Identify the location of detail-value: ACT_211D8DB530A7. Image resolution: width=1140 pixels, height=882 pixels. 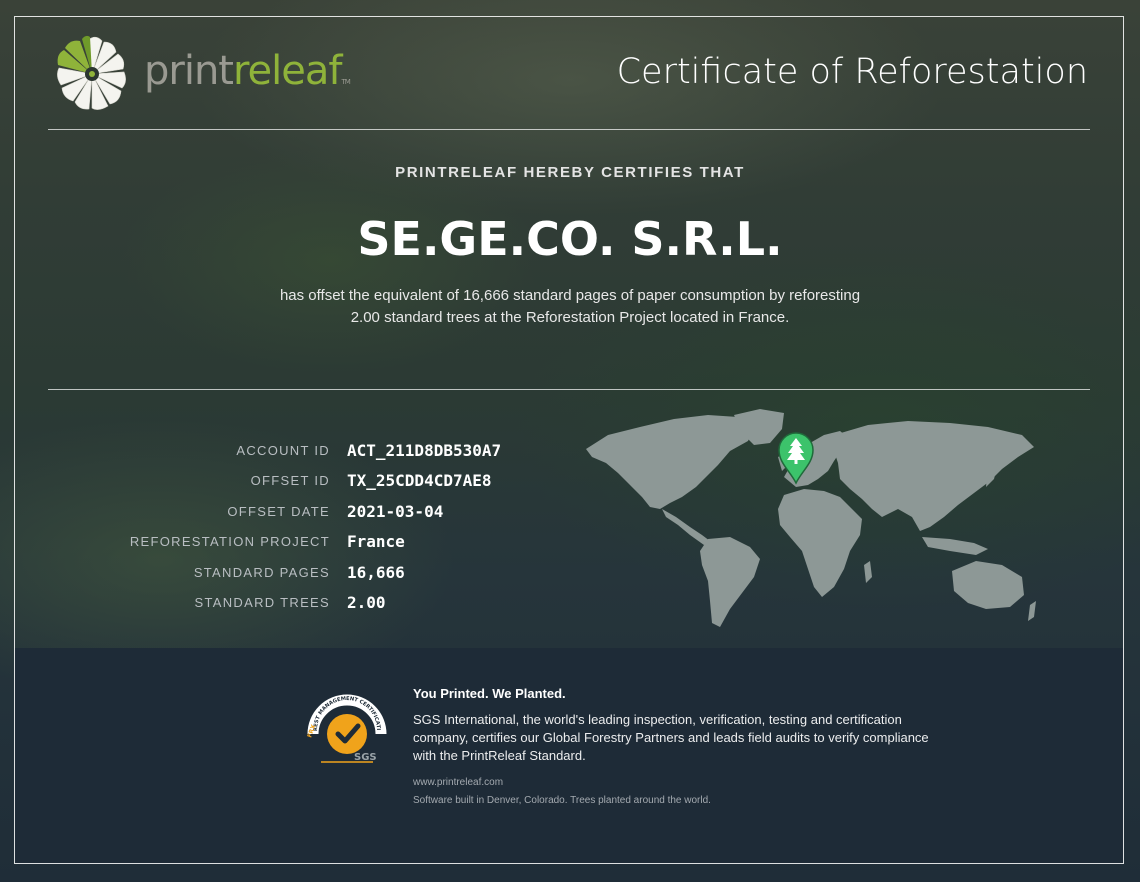
(424, 450).